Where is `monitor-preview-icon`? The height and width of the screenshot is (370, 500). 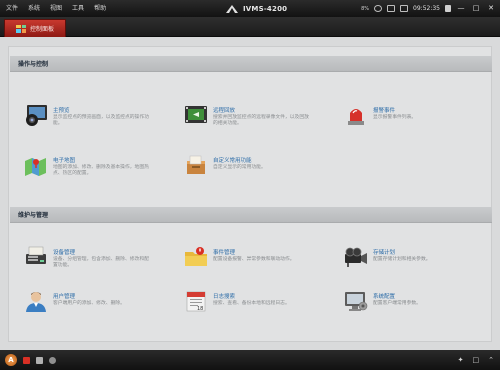
monitor-preview-icon is located at coordinates (36, 115).